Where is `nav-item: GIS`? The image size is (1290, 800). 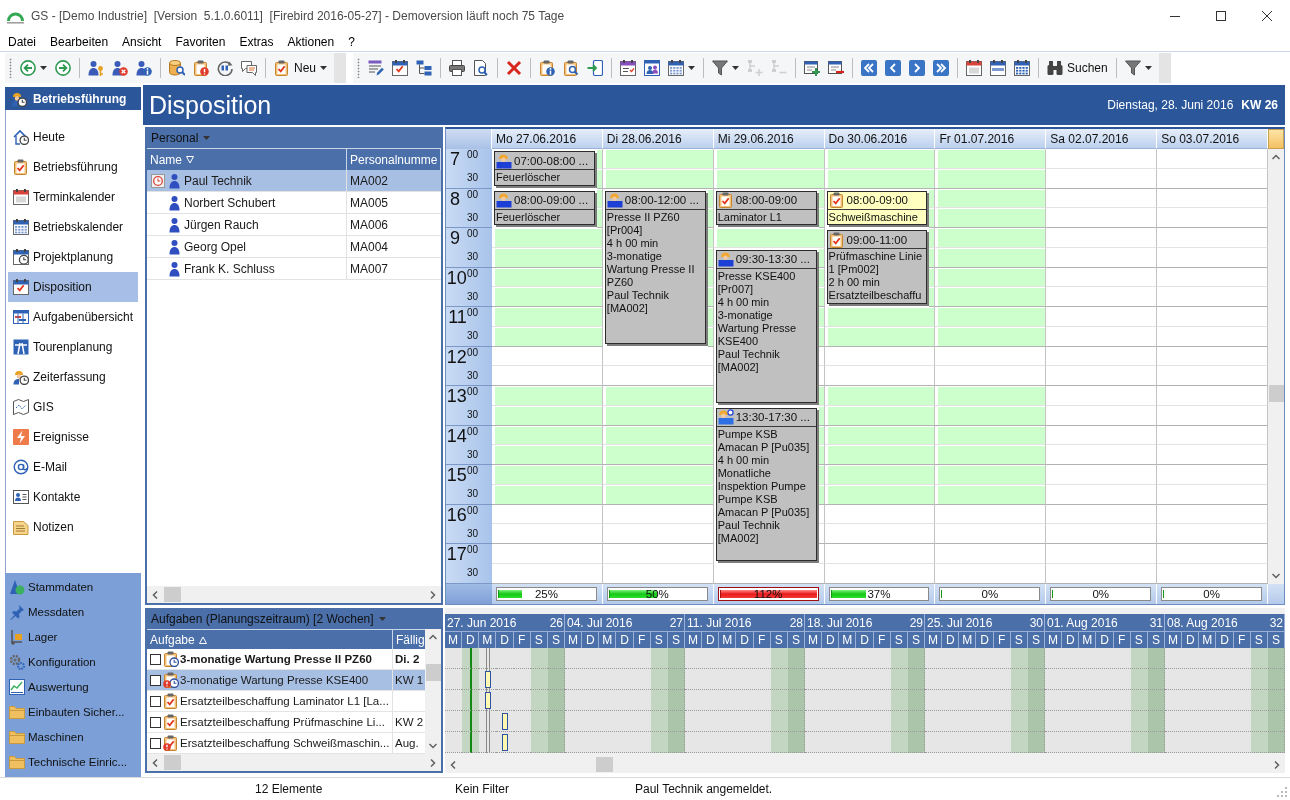
nav-item: GIS is located at coordinates (73, 407).